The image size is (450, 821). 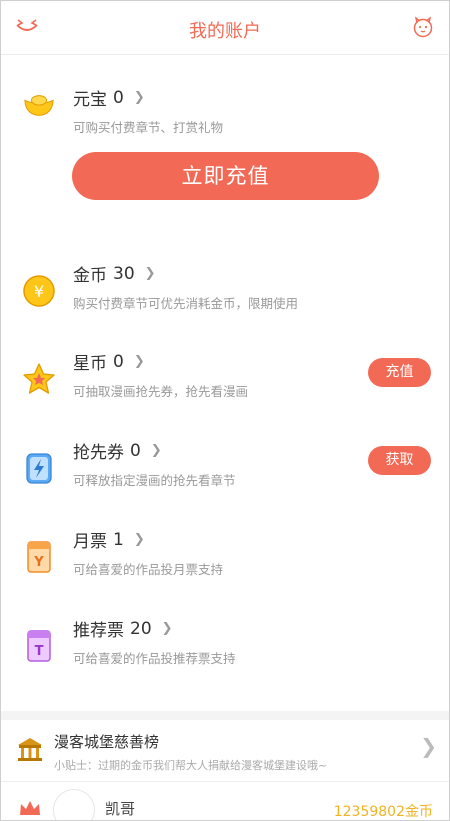 I want to click on early-ticket-title: 抢先券 0 ❯, so click(x=117, y=451).